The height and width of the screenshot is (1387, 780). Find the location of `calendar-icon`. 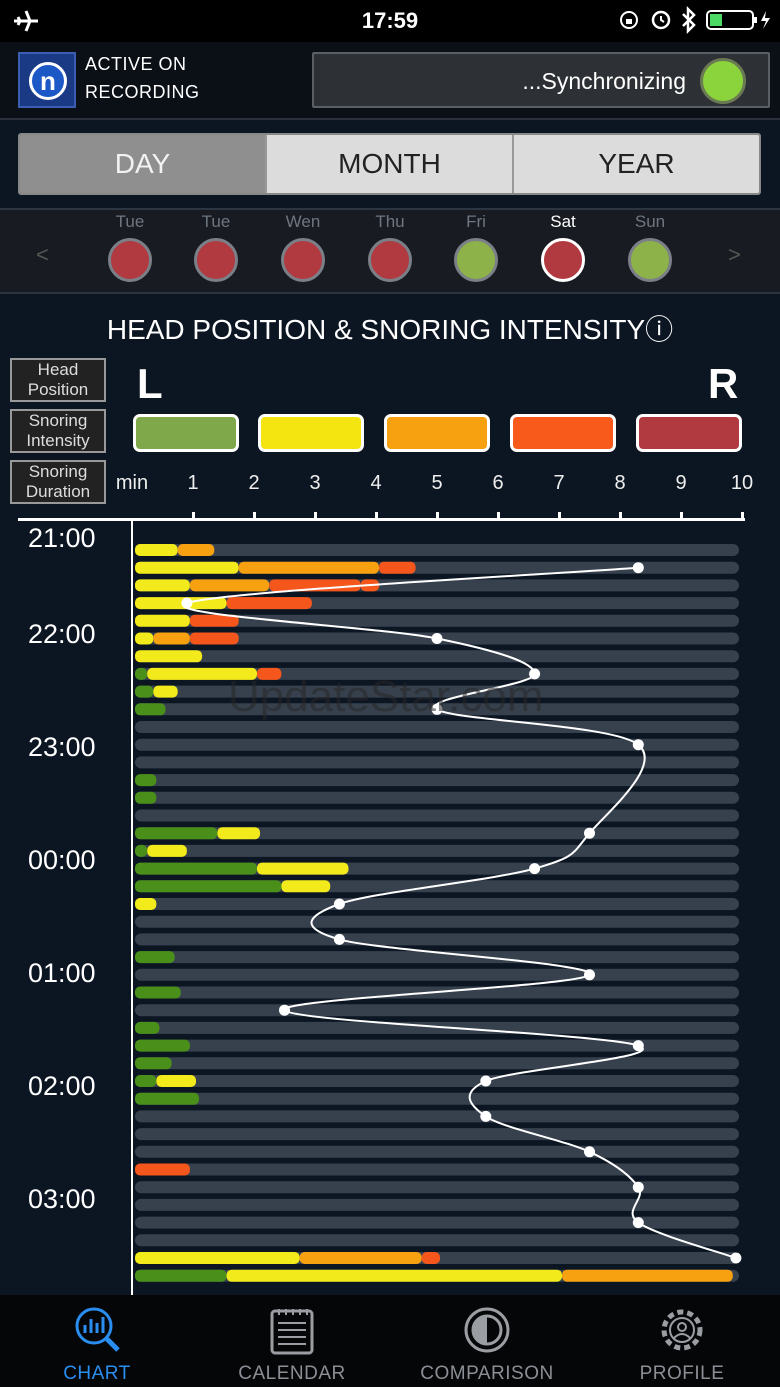

calendar-icon is located at coordinates (292, 1332).